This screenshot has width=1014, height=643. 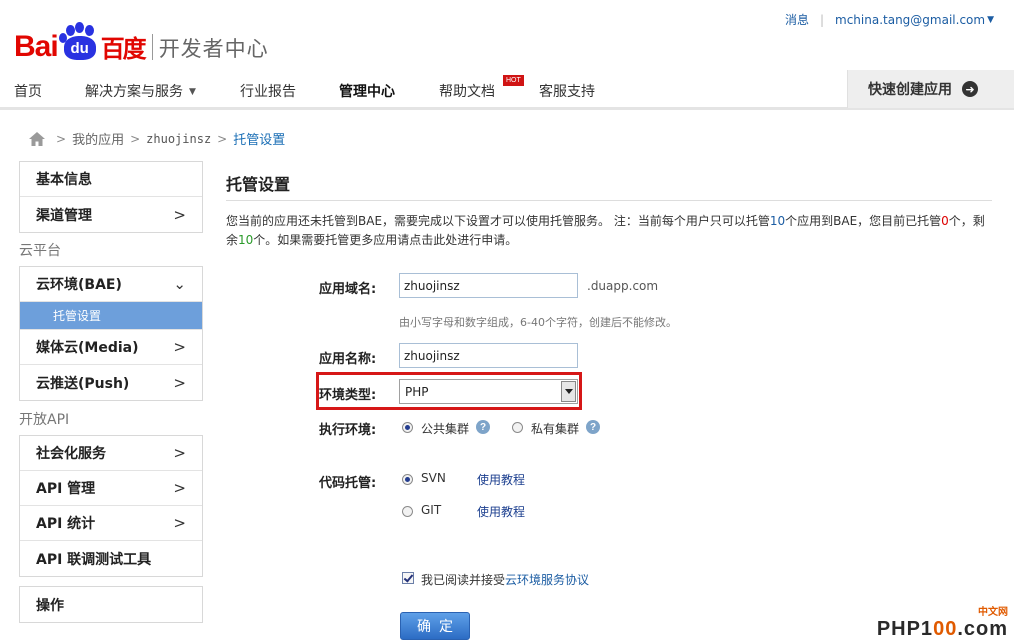 What do you see at coordinates (513, 80) in the screenshot?
I see `hot-badge: HOT` at bounding box center [513, 80].